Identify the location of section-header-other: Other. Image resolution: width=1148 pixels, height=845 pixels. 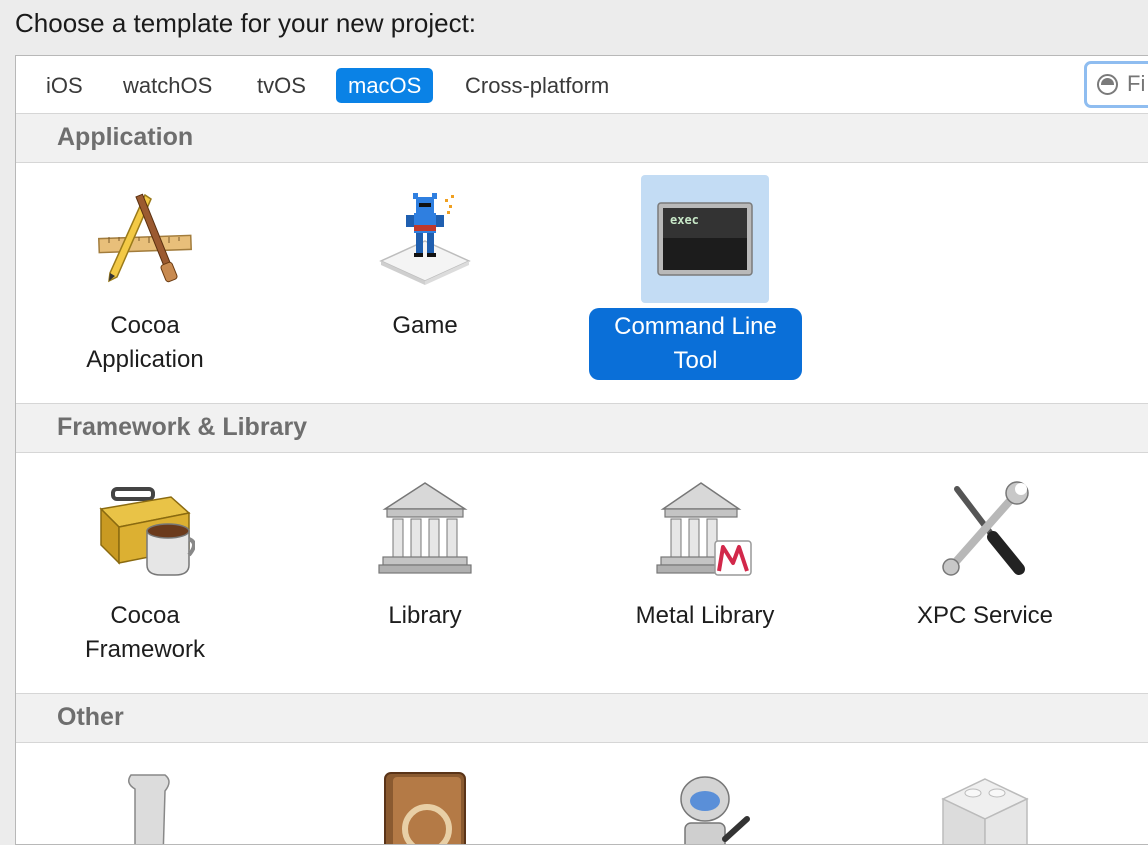
(582, 718).